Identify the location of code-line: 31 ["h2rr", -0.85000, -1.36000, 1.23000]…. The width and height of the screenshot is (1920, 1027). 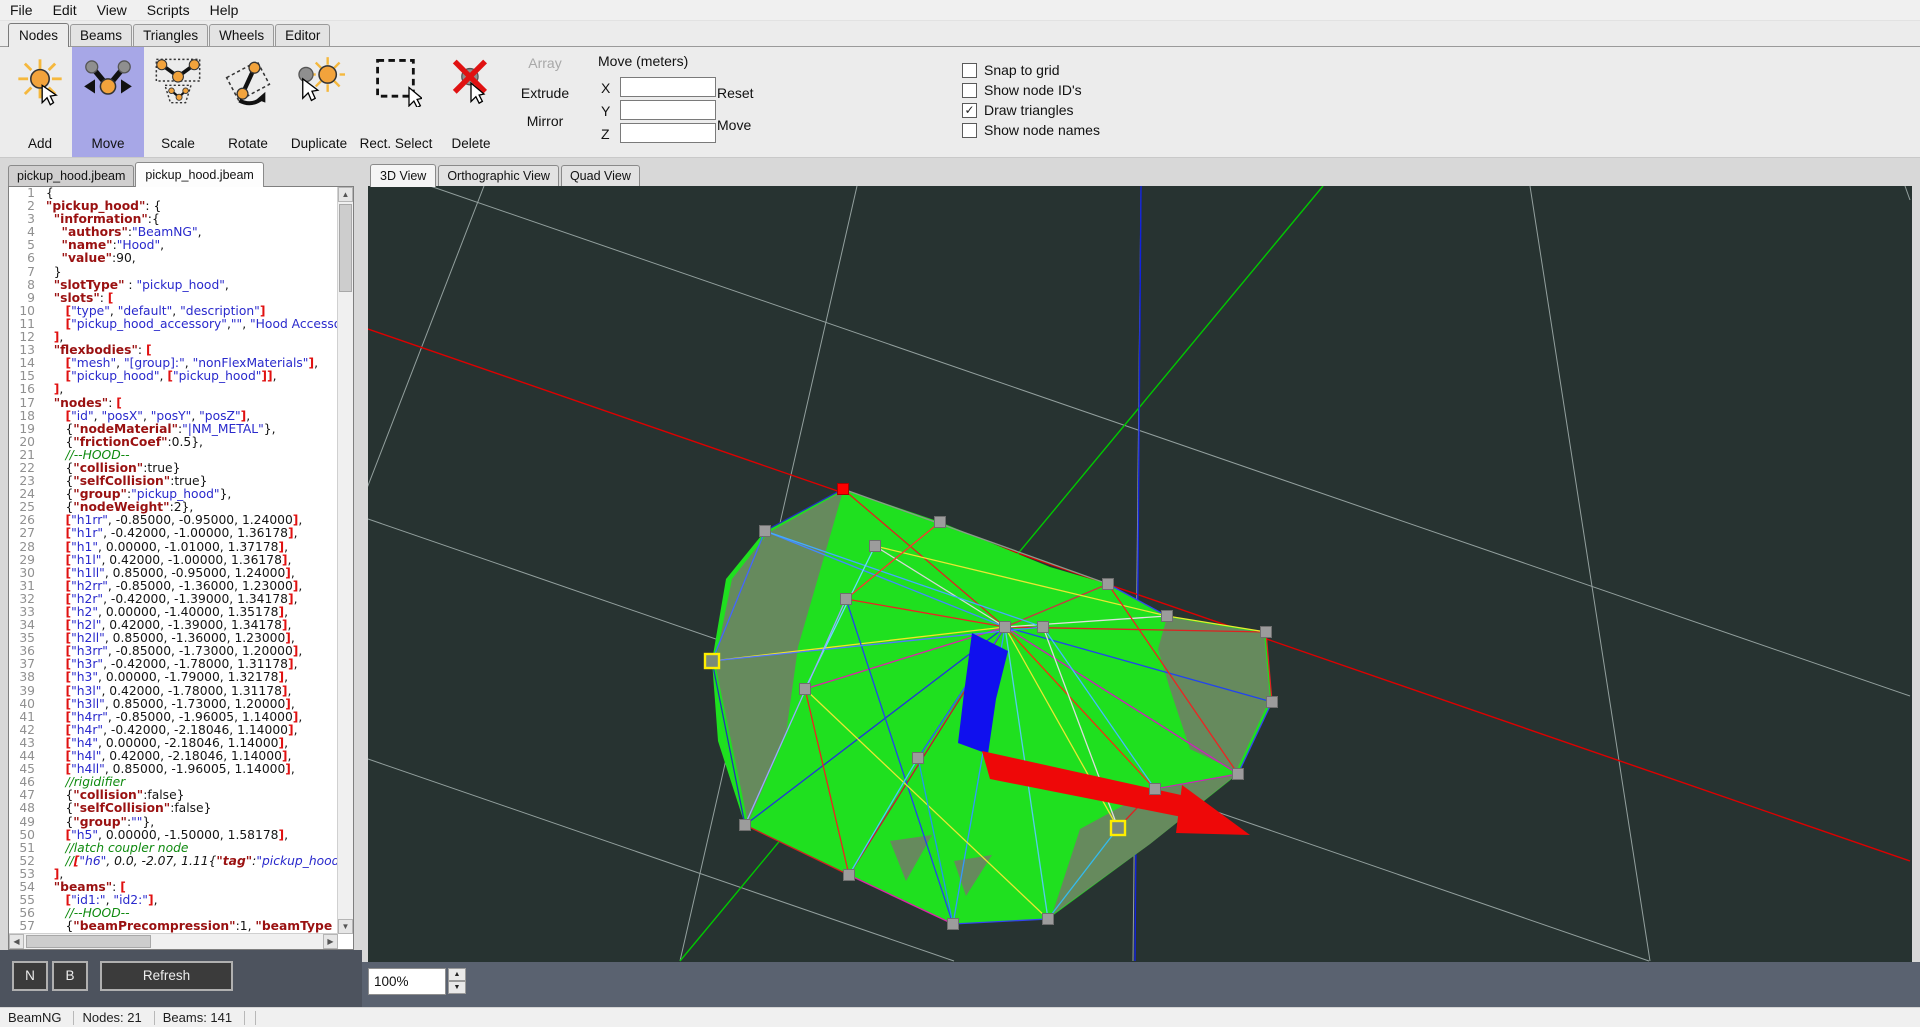
(173, 586).